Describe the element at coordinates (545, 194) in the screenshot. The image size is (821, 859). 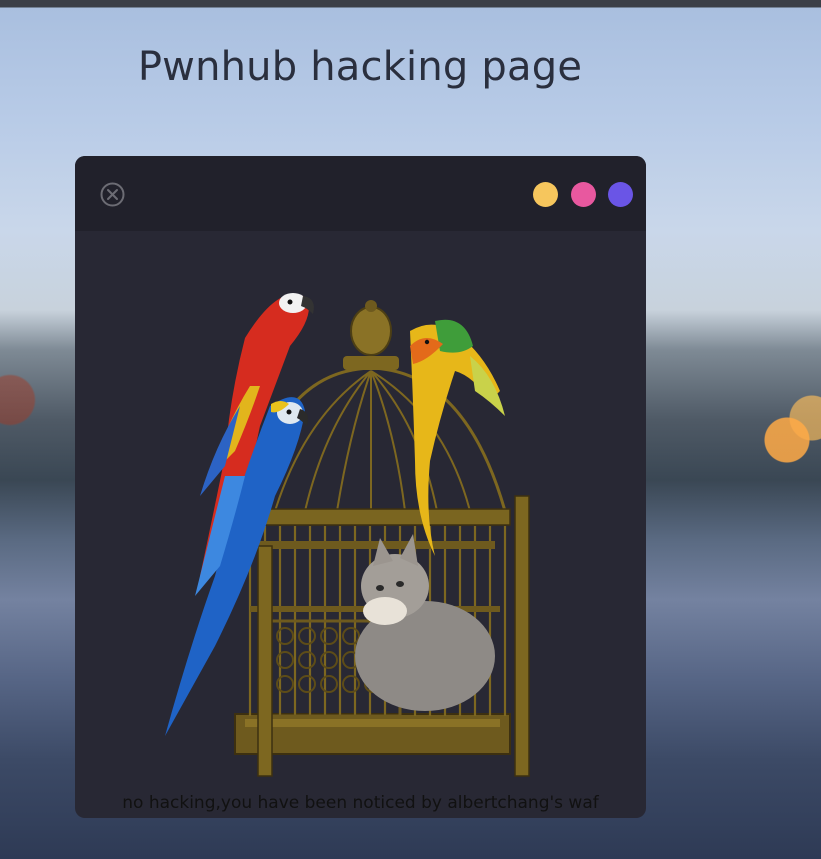
I see `minimize-dot-button` at that location.